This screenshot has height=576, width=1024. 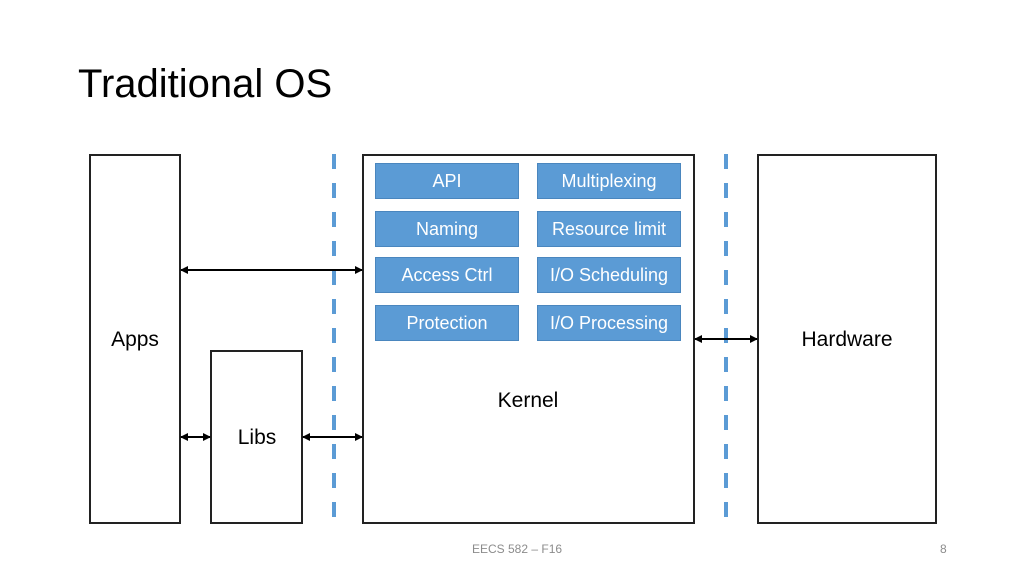 What do you see at coordinates (517, 549) in the screenshot?
I see `footer-text: EECS 582 – F16` at bounding box center [517, 549].